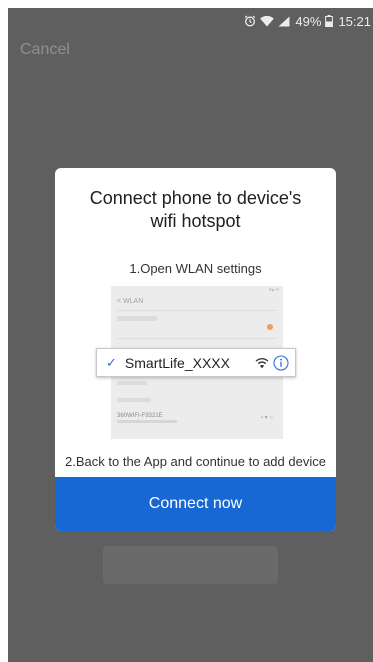 Image resolution: width=373 pixels, height=662 pixels. I want to click on illustration-toggle-dot, so click(270, 327).